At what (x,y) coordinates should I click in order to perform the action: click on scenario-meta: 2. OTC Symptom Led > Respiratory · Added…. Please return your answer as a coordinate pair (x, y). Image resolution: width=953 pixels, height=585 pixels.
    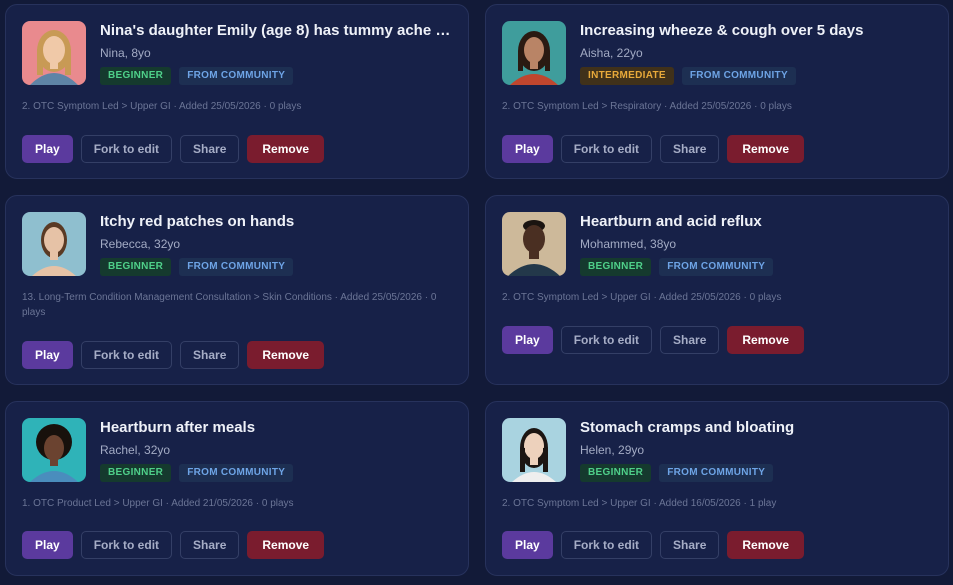
    Looking at the image, I should click on (647, 106).